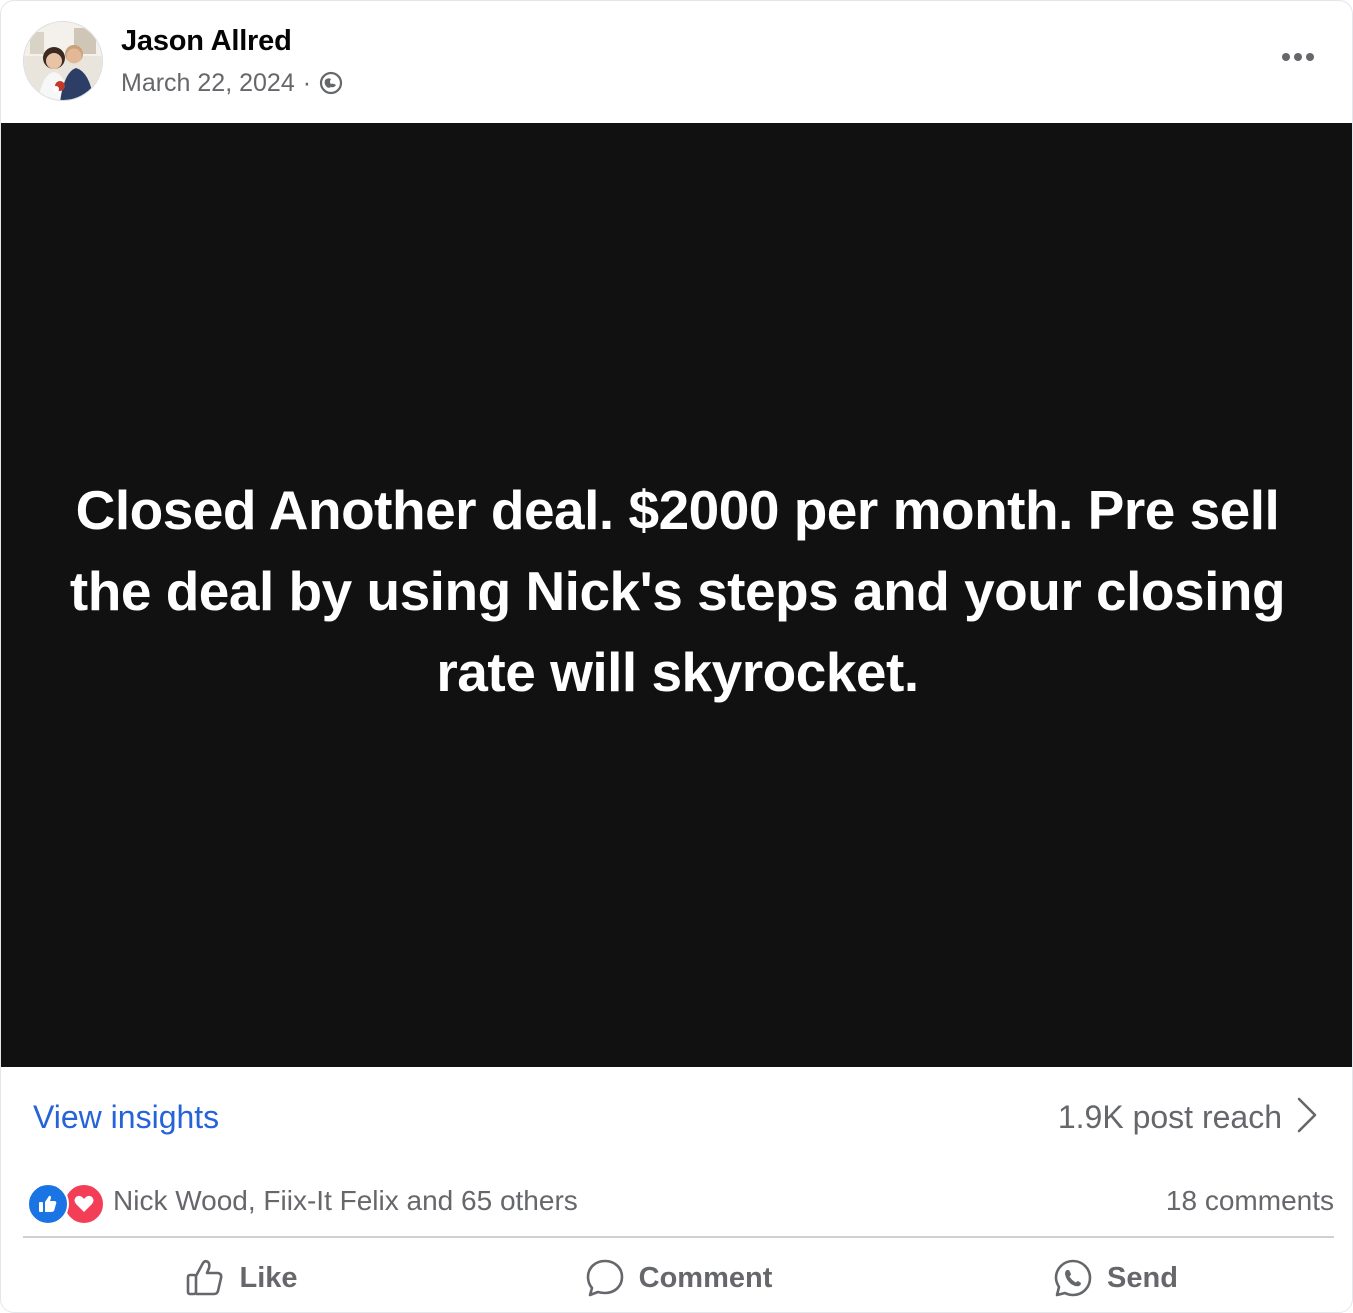  What do you see at coordinates (208, 83) in the screenshot?
I see `post-date: March 22, 2024` at bounding box center [208, 83].